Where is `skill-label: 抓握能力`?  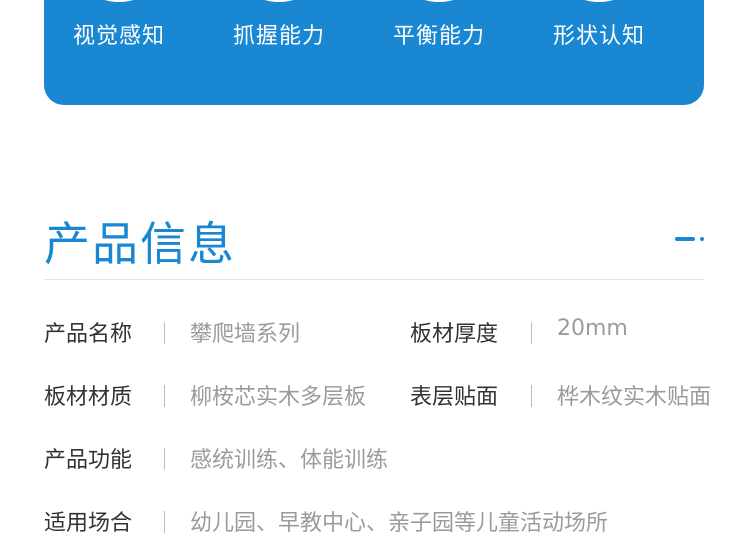 skill-label: 抓握能力 is located at coordinates (278, 36).